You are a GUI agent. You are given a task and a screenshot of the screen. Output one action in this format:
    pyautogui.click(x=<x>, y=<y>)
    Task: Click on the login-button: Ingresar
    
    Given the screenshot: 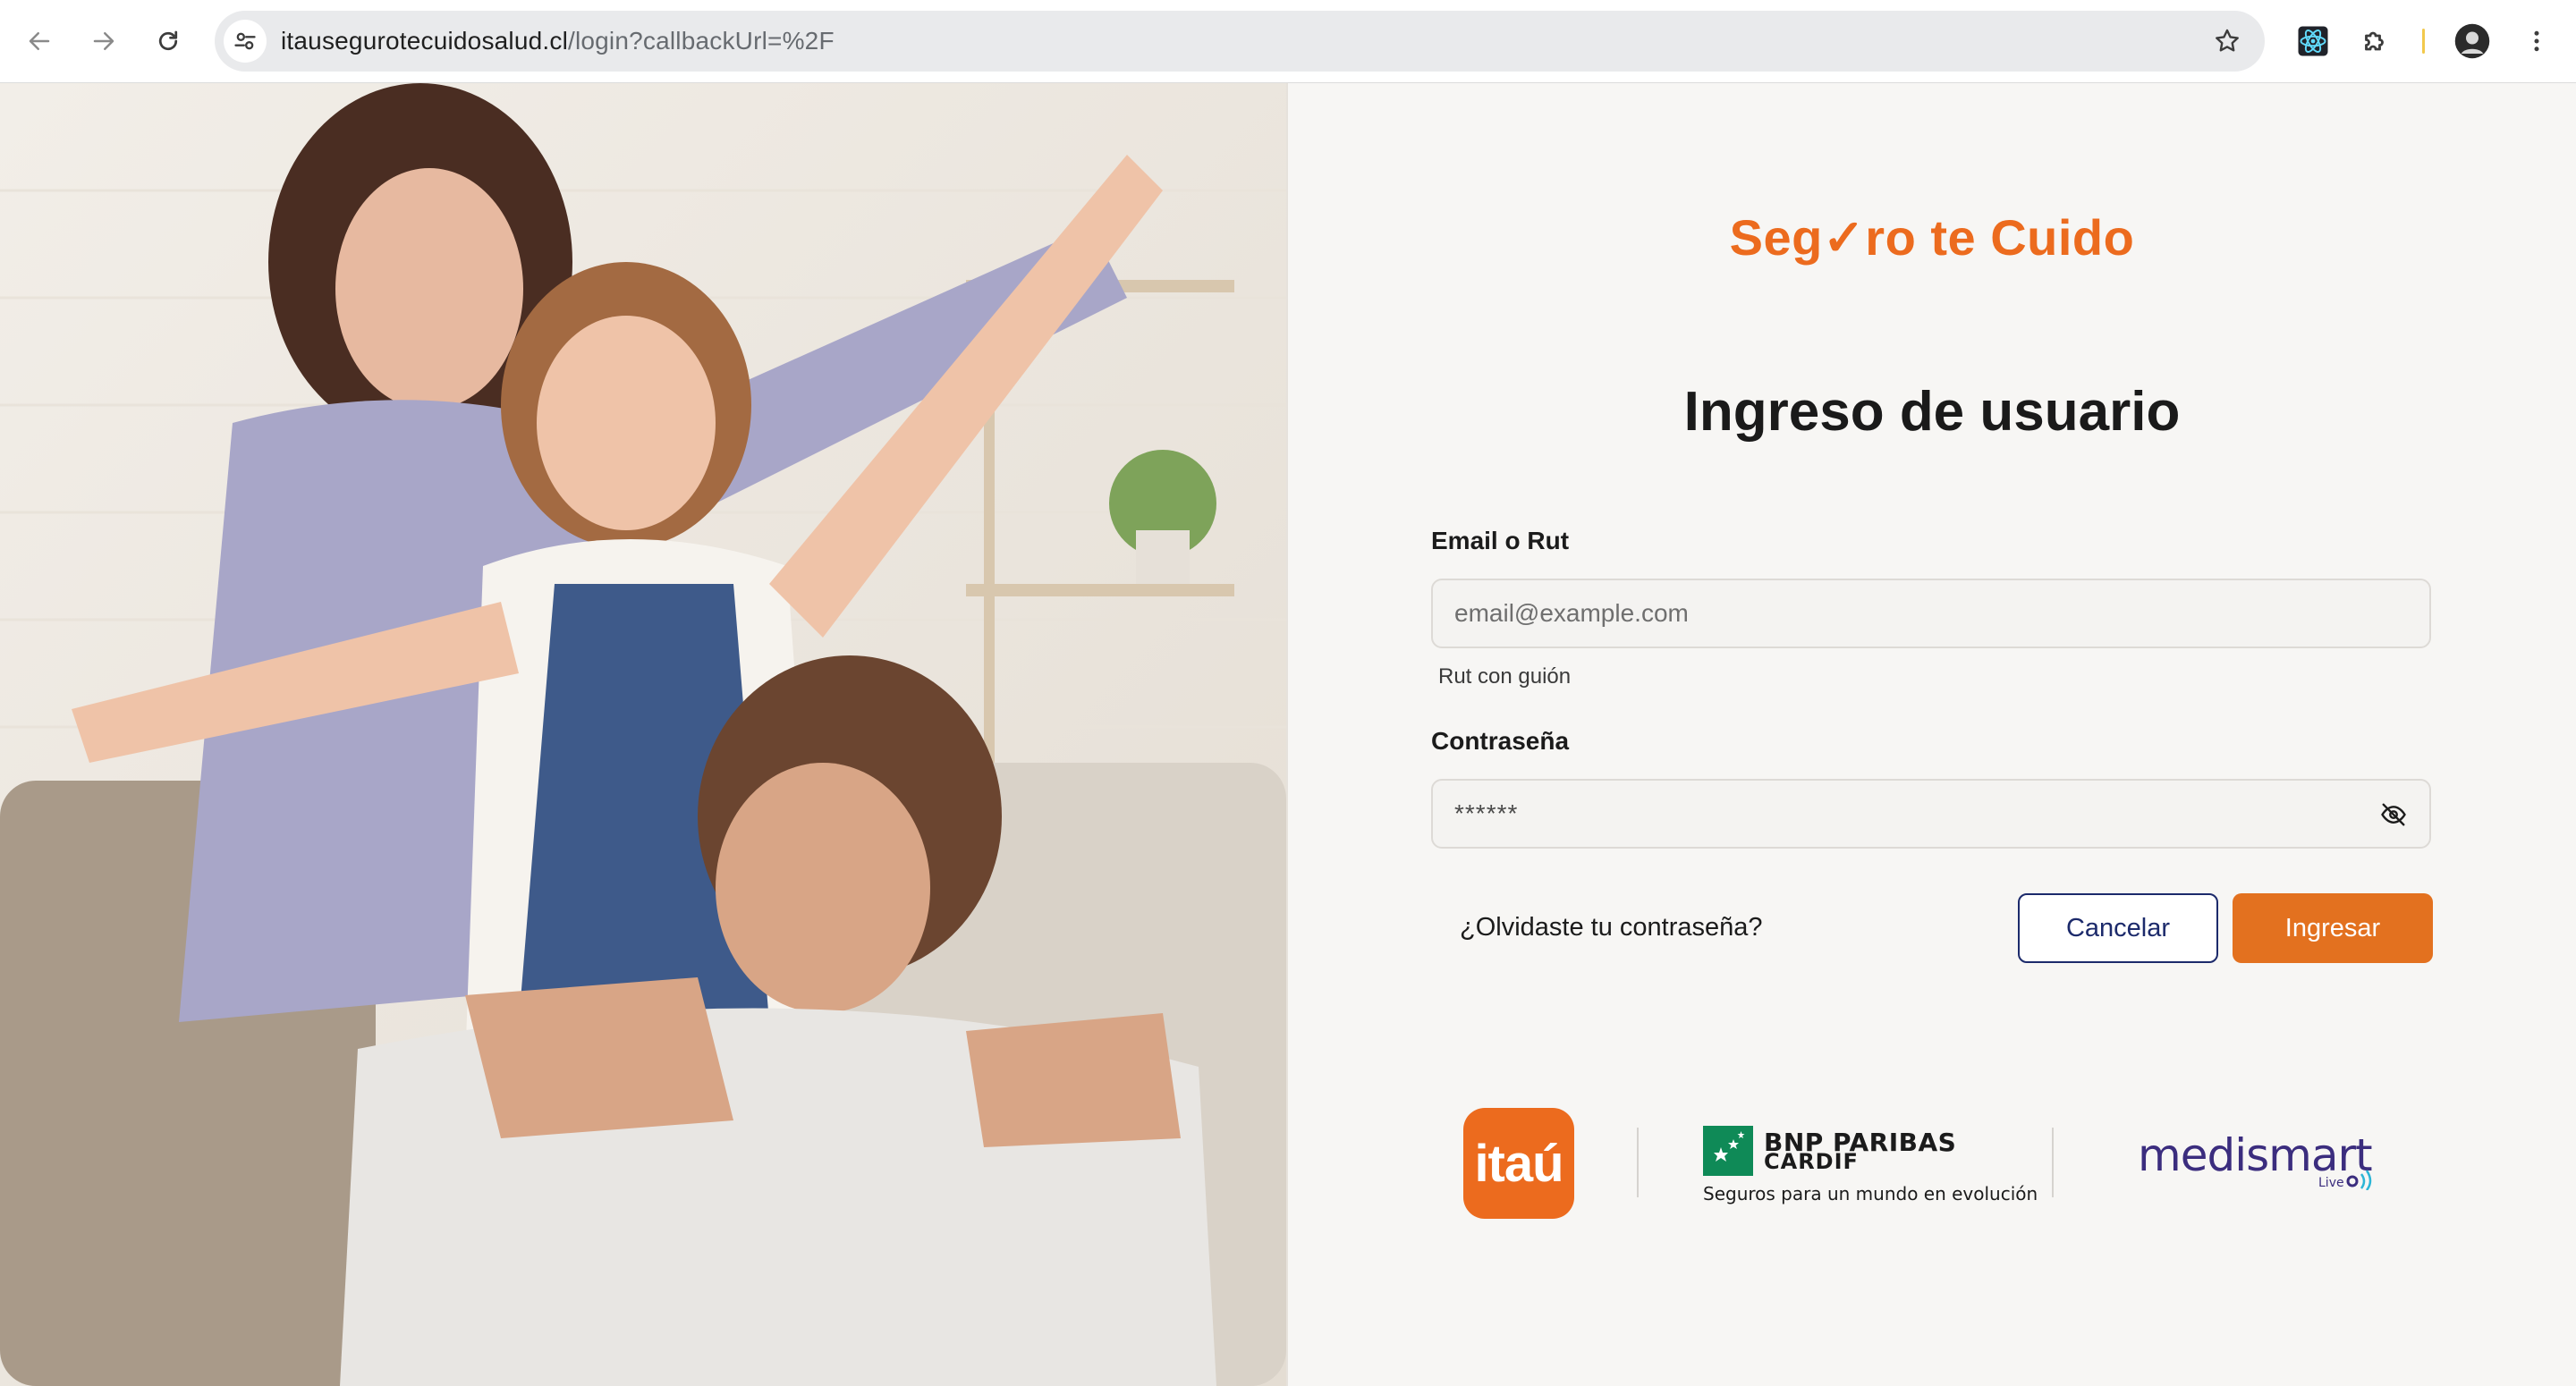 What is the action you would take?
    pyautogui.click(x=2333, y=928)
    